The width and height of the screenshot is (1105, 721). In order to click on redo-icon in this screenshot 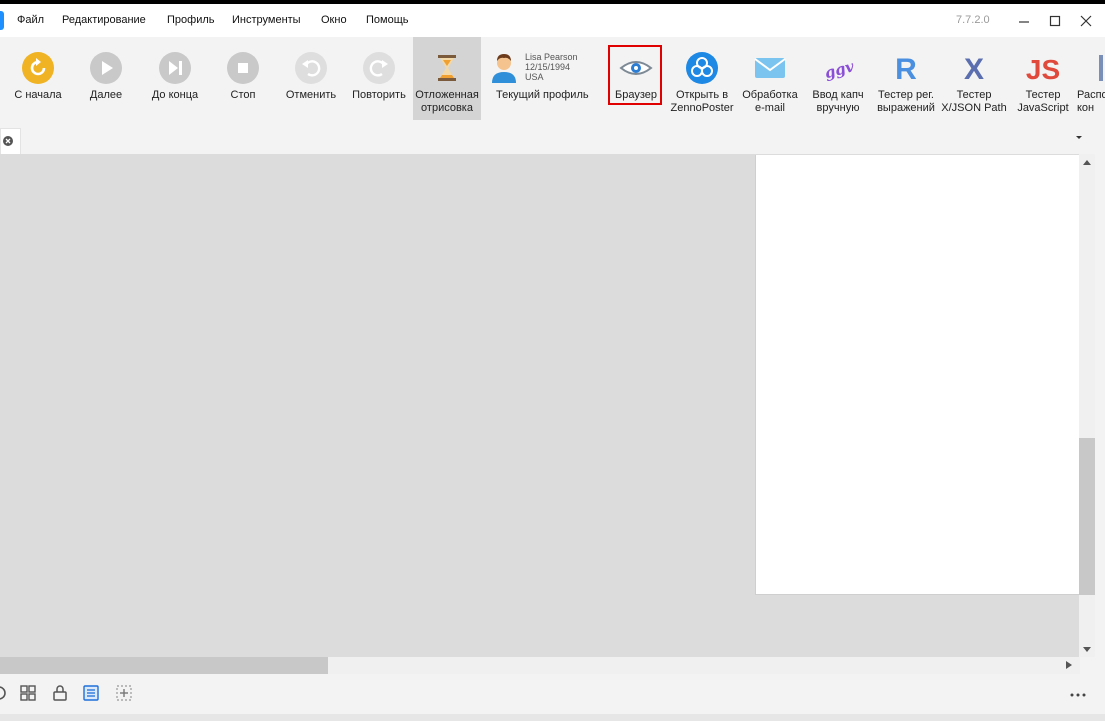, I will do `click(379, 68)`.